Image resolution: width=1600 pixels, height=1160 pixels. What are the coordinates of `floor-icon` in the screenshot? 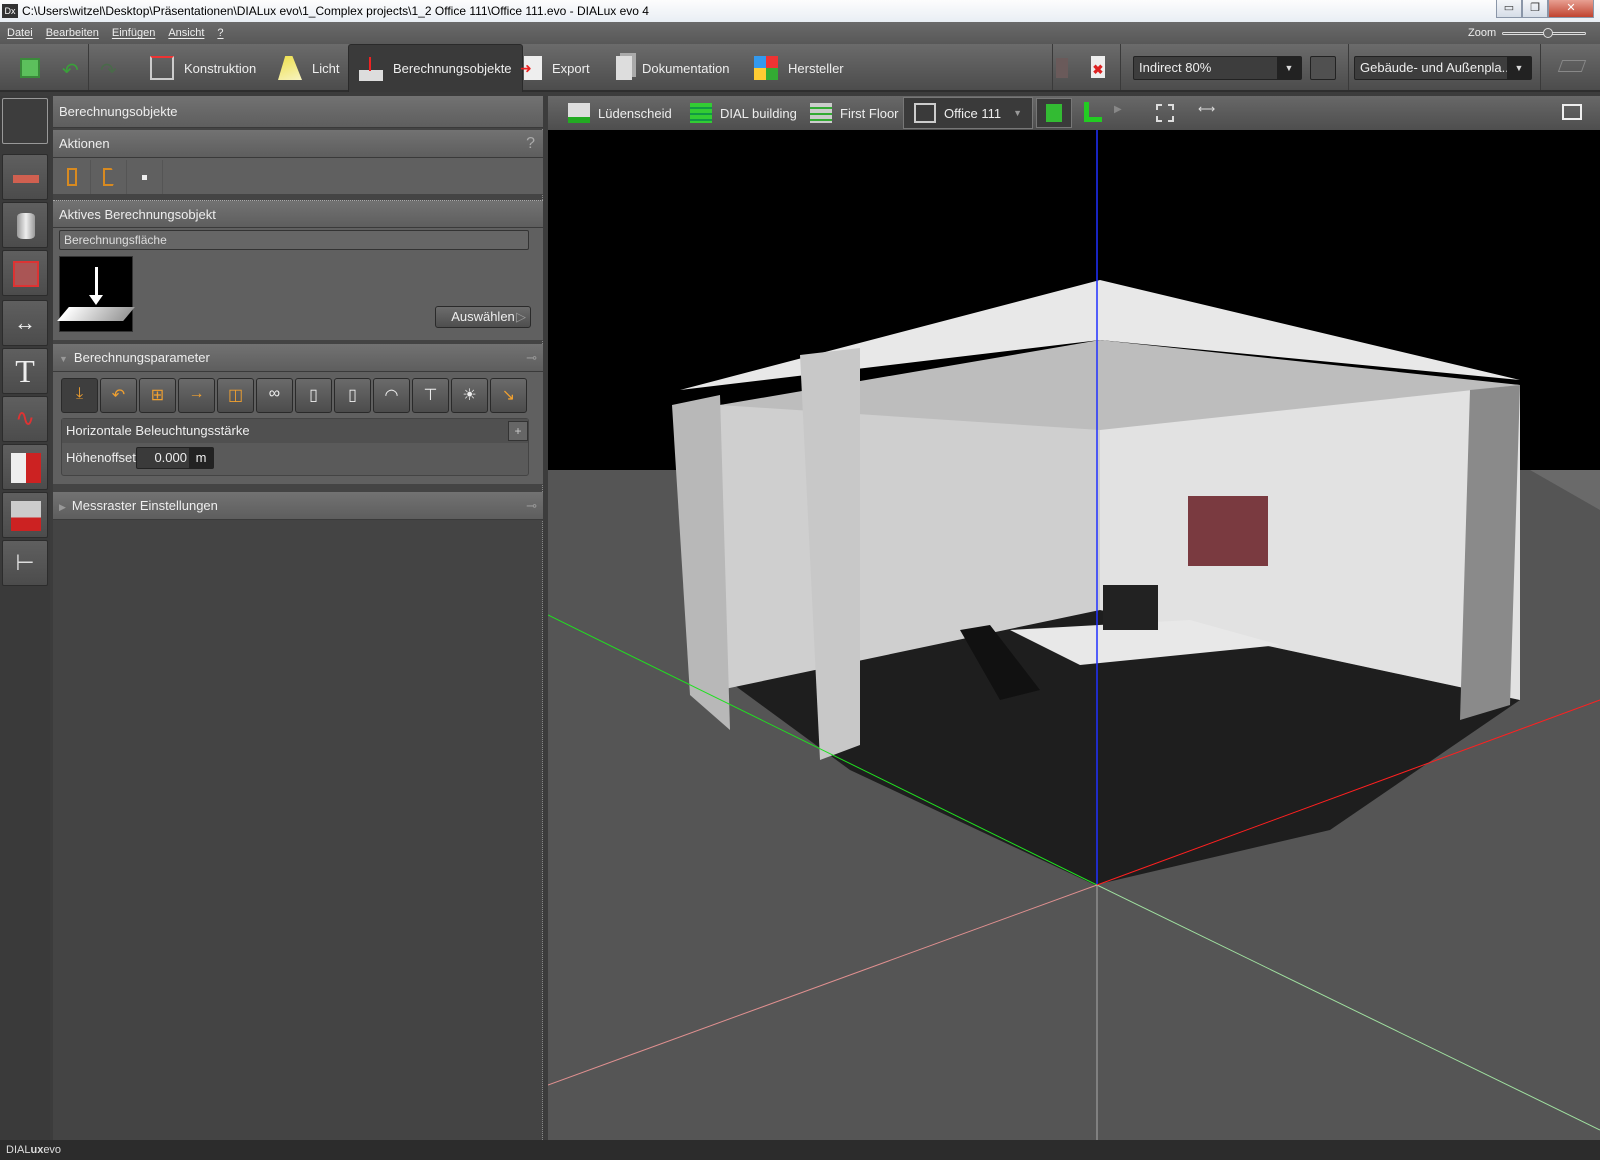 It's located at (821, 113).